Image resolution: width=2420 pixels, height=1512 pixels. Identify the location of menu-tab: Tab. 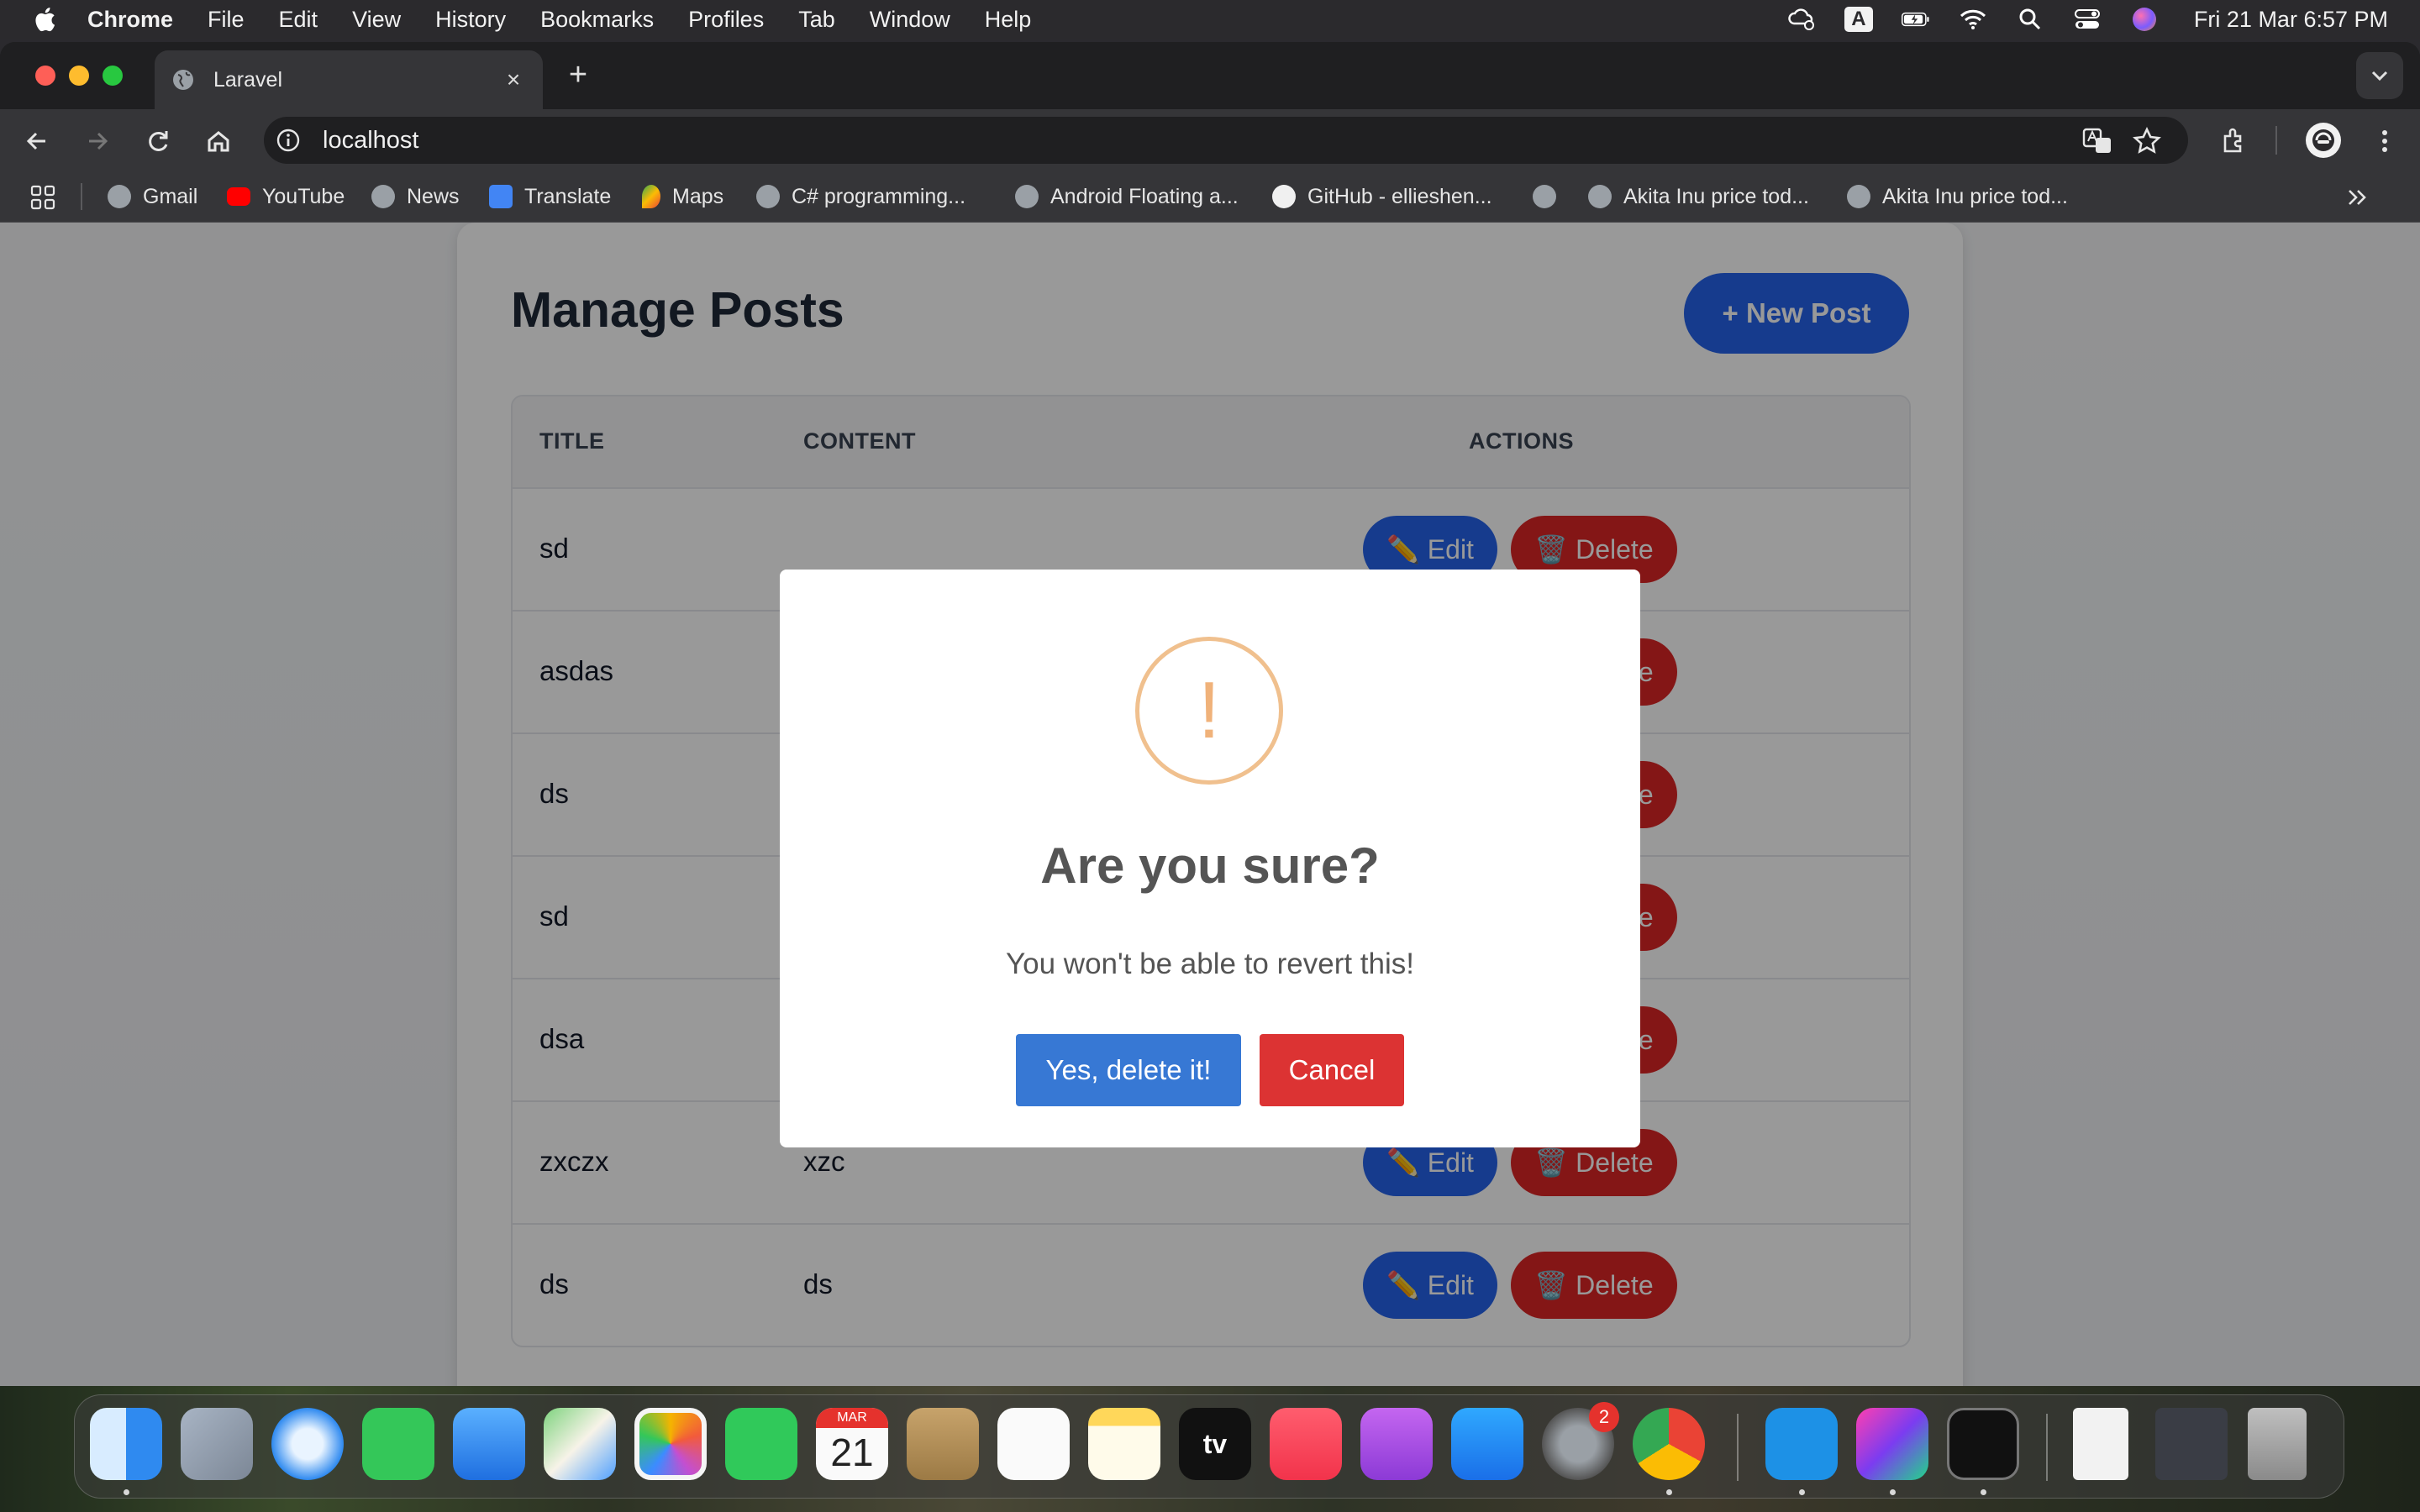
(816, 20).